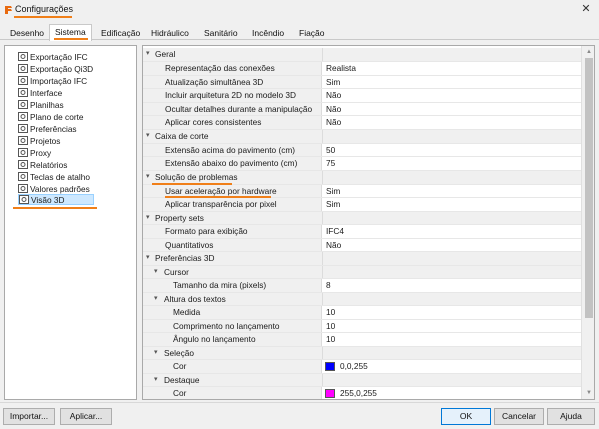  What do you see at coordinates (362, 164) in the screenshot?
I see `property-row: Extensão abaixo do pavimento (cm) 75` at bounding box center [362, 164].